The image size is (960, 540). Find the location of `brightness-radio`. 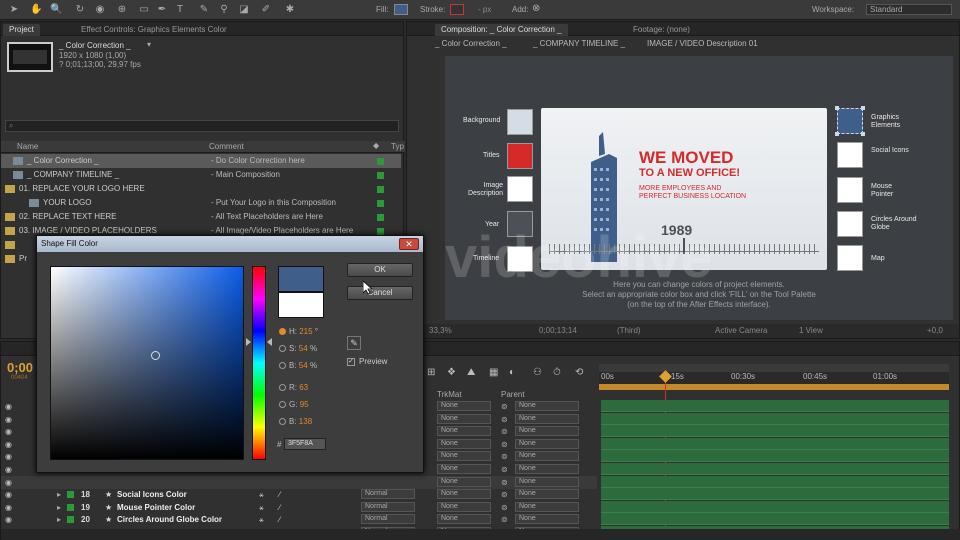

brightness-radio is located at coordinates (282, 365).